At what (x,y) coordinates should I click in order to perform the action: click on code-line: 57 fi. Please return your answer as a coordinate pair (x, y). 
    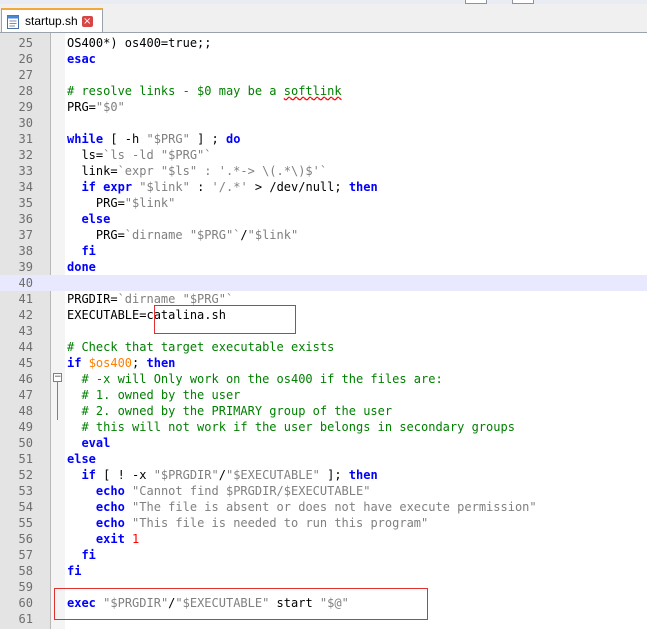
    Looking at the image, I should click on (323, 555).